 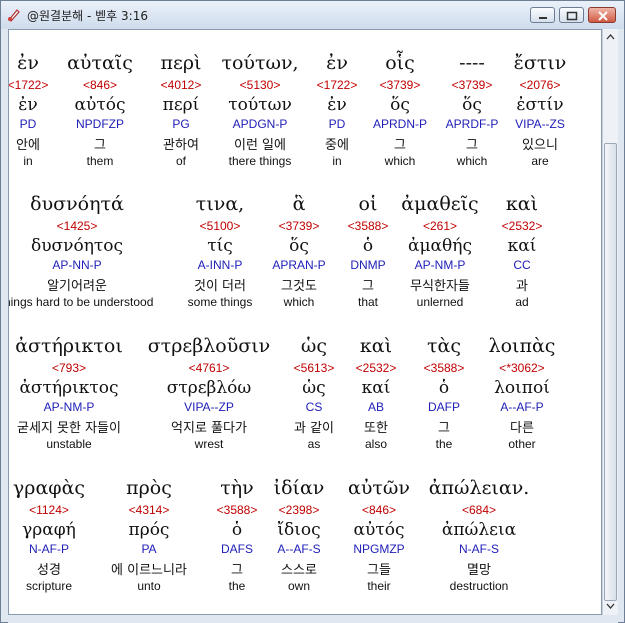 What do you see at coordinates (237, 549) in the screenshot?
I see `parsing-code: DAFS` at bounding box center [237, 549].